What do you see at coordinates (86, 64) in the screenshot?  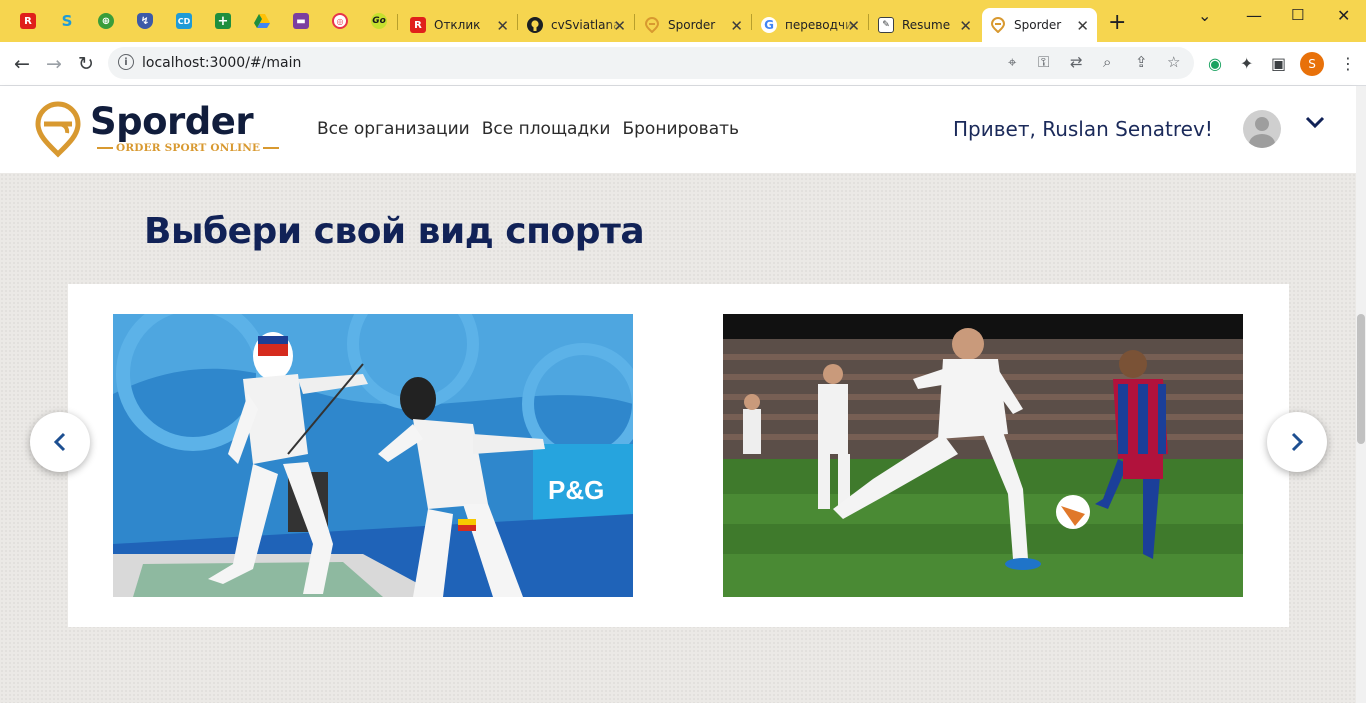 I see `reload-icon: ↻` at bounding box center [86, 64].